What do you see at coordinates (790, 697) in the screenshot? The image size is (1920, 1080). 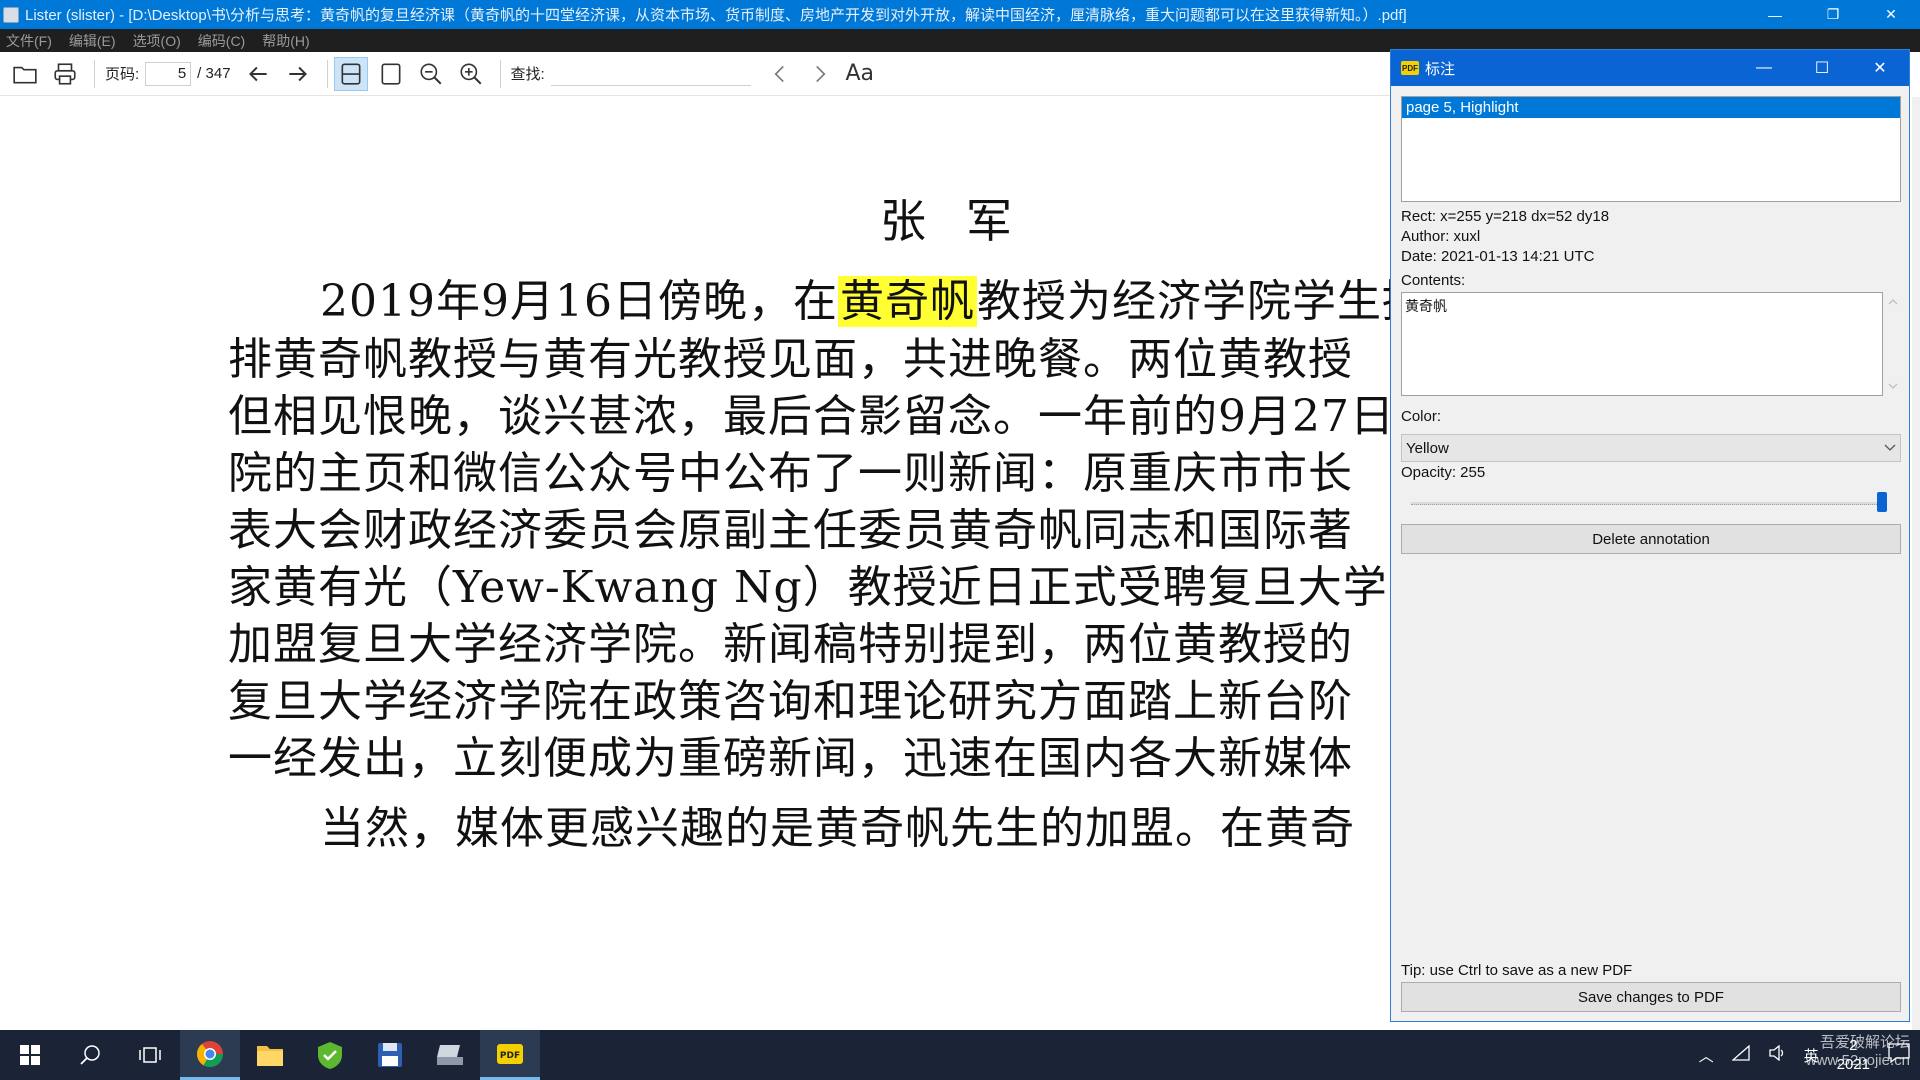 I see `document-line: 复旦大学经济学院在政策咨询和理论研究方面踏上新台阶` at bounding box center [790, 697].